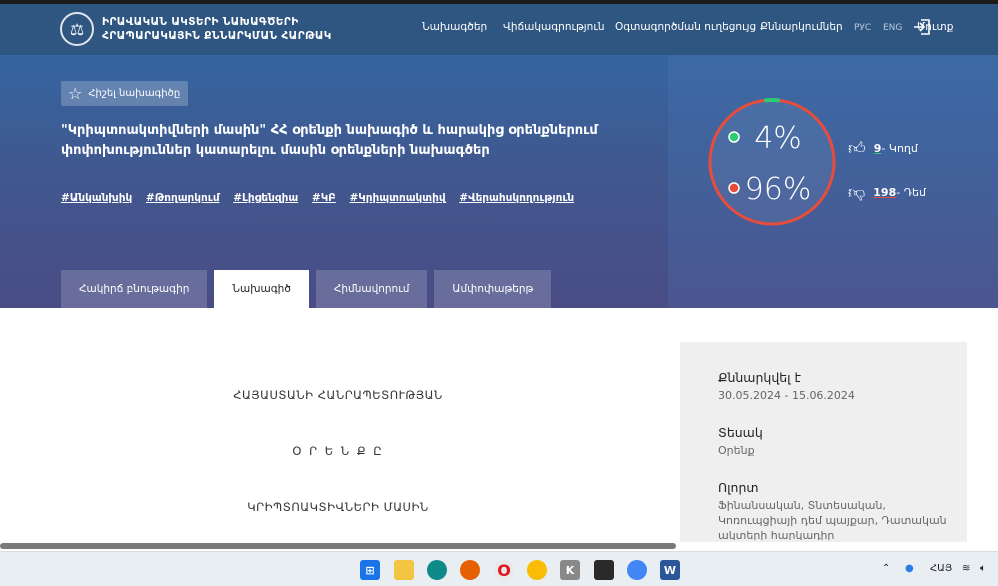 The height and width of the screenshot is (586, 998). What do you see at coordinates (404, 570) in the screenshot?
I see `file-explorer-icon` at bounding box center [404, 570].